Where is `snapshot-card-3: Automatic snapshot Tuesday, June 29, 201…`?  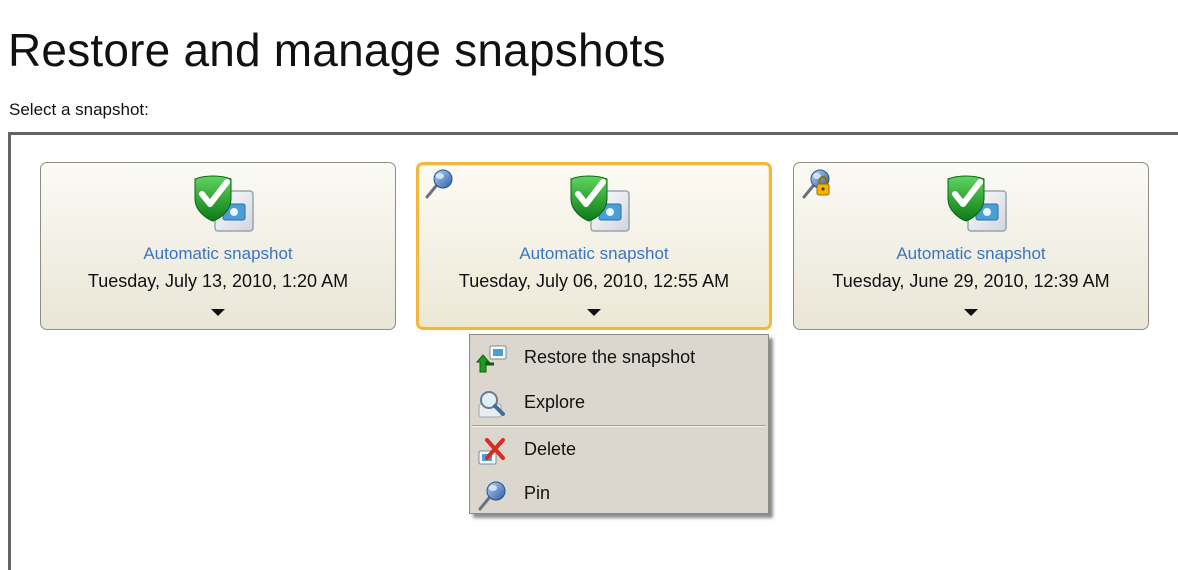 snapshot-card-3: Automatic snapshot Tuesday, June 29, 201… is located at coordinates (971, 246).